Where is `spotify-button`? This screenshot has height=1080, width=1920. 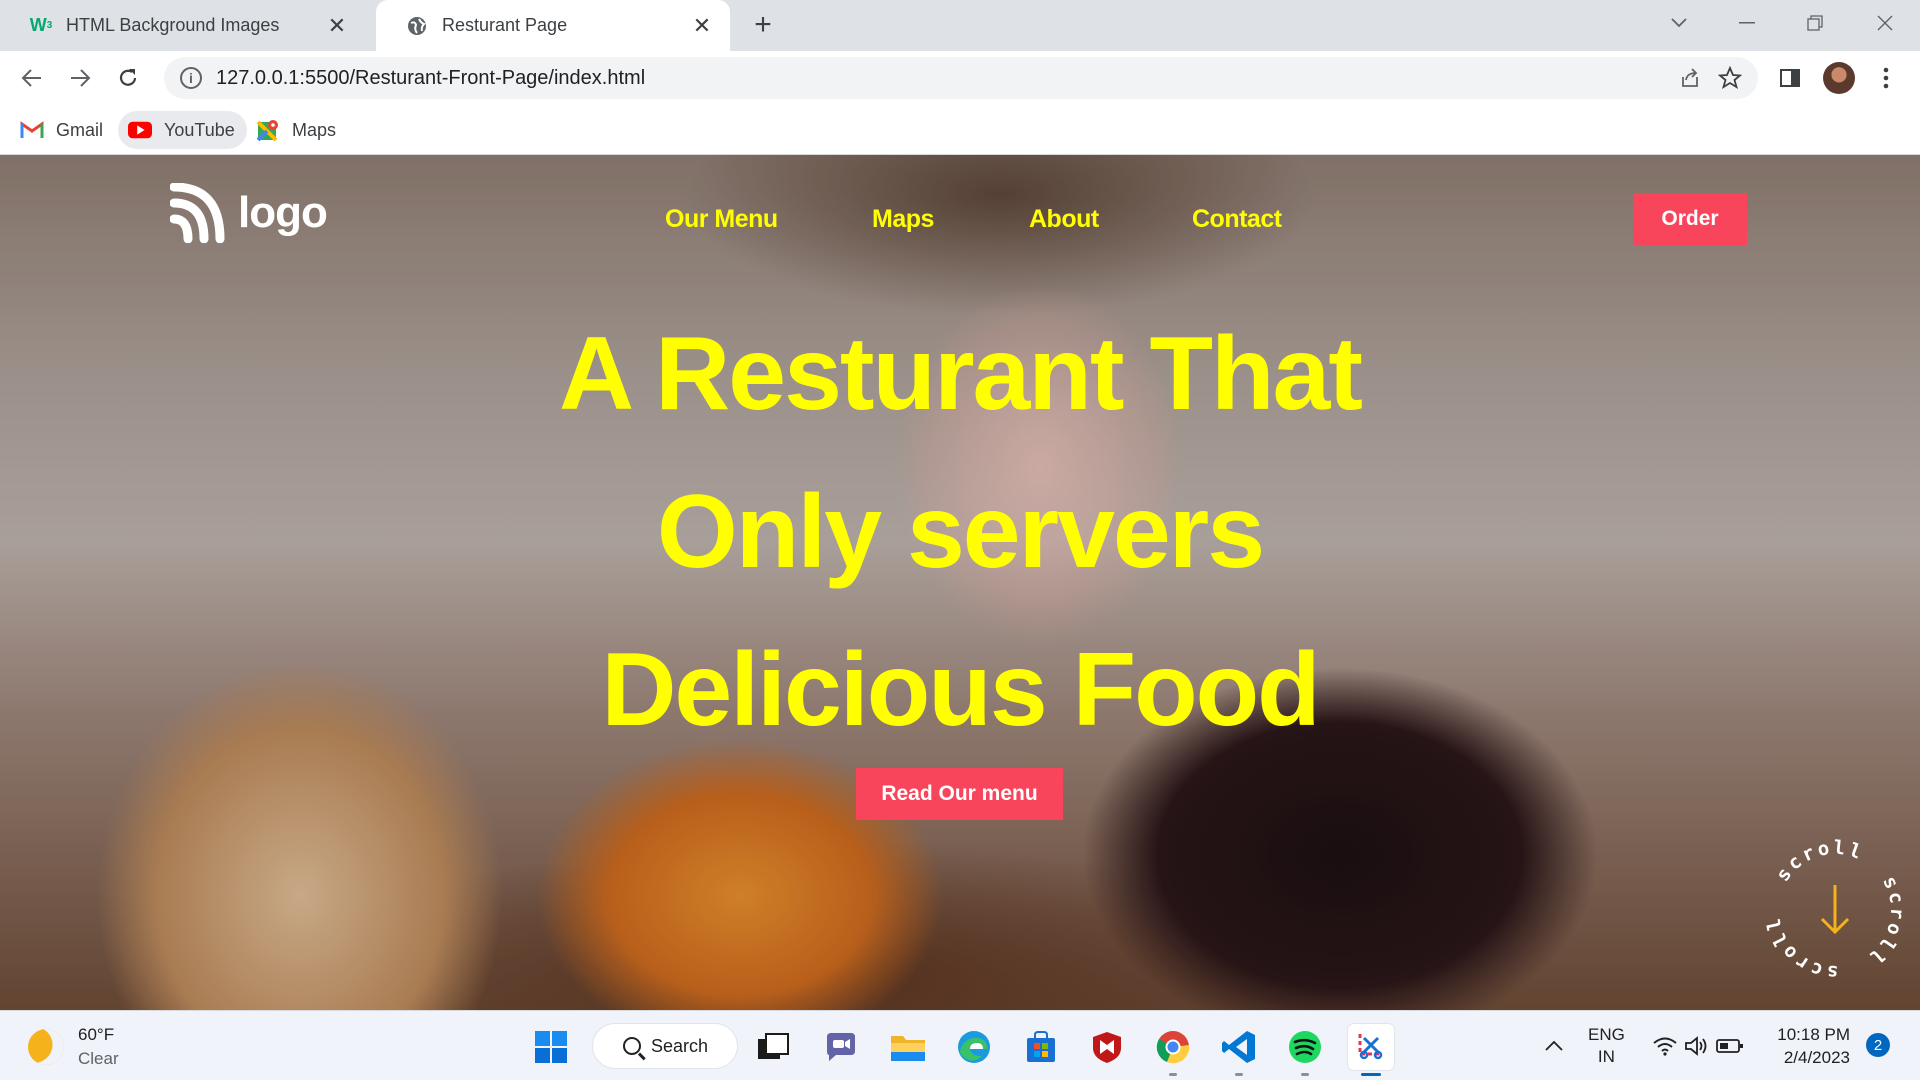 spotify-button is located at coordinates (1305, 1050).